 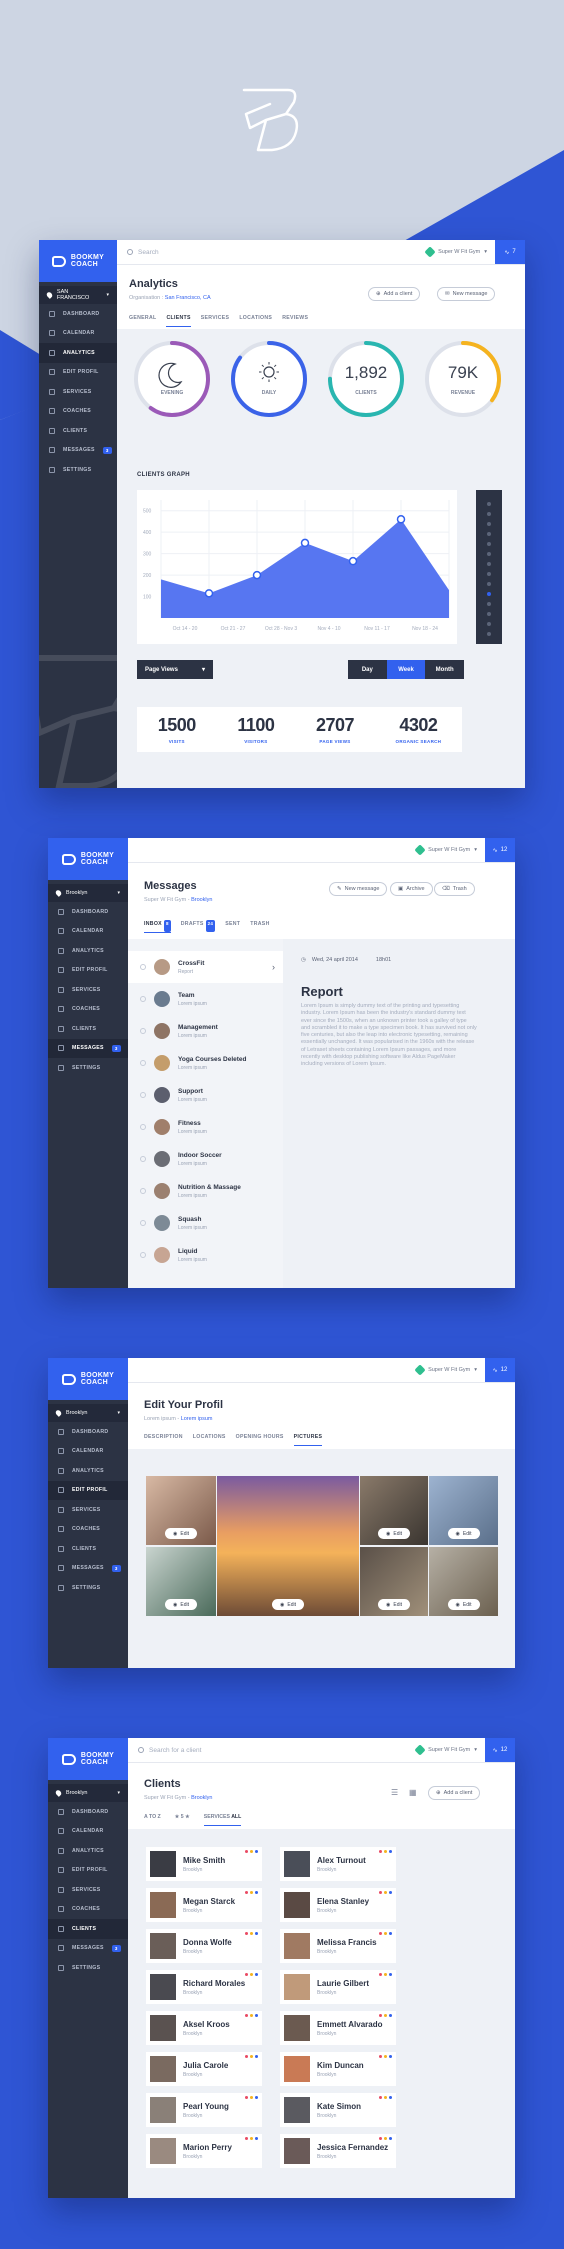 What do you see at coordinates (205, 1159) in the screenshot?
I see `list-item: Indoor Soccer Lorem ipsum` at bounding box center [205, 1159].